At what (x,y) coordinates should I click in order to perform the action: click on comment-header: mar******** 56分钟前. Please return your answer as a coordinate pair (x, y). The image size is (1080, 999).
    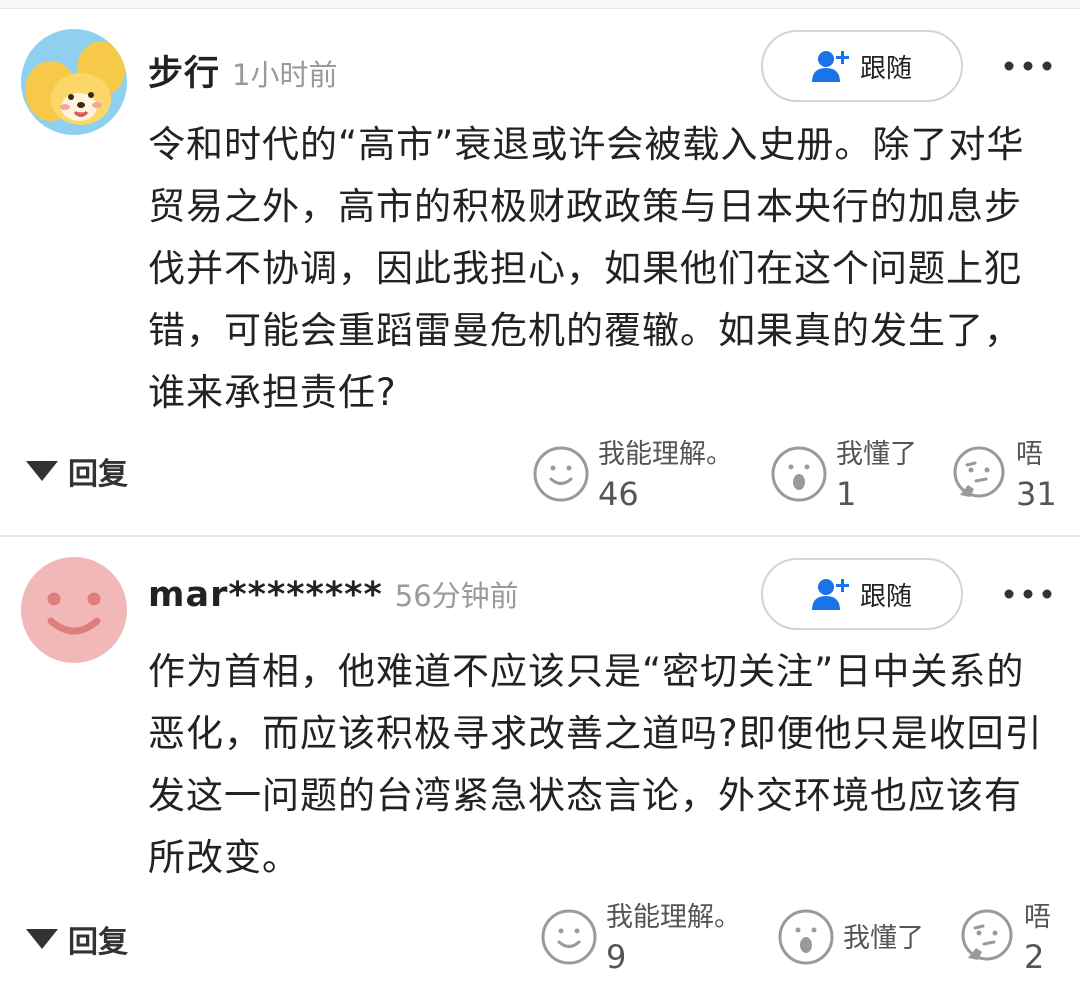
    Looking at the image, I should click on (333, 594).